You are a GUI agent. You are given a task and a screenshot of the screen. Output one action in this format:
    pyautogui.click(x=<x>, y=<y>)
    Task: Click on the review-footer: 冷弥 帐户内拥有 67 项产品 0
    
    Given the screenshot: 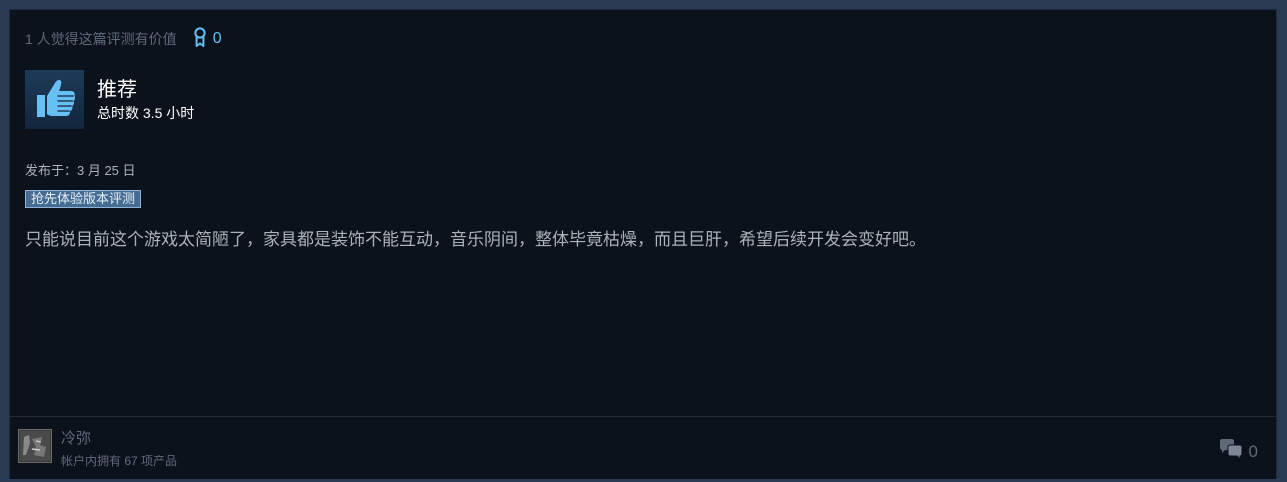 What is the action you would take?
    pyautogui.click(x=643, y=447)
    